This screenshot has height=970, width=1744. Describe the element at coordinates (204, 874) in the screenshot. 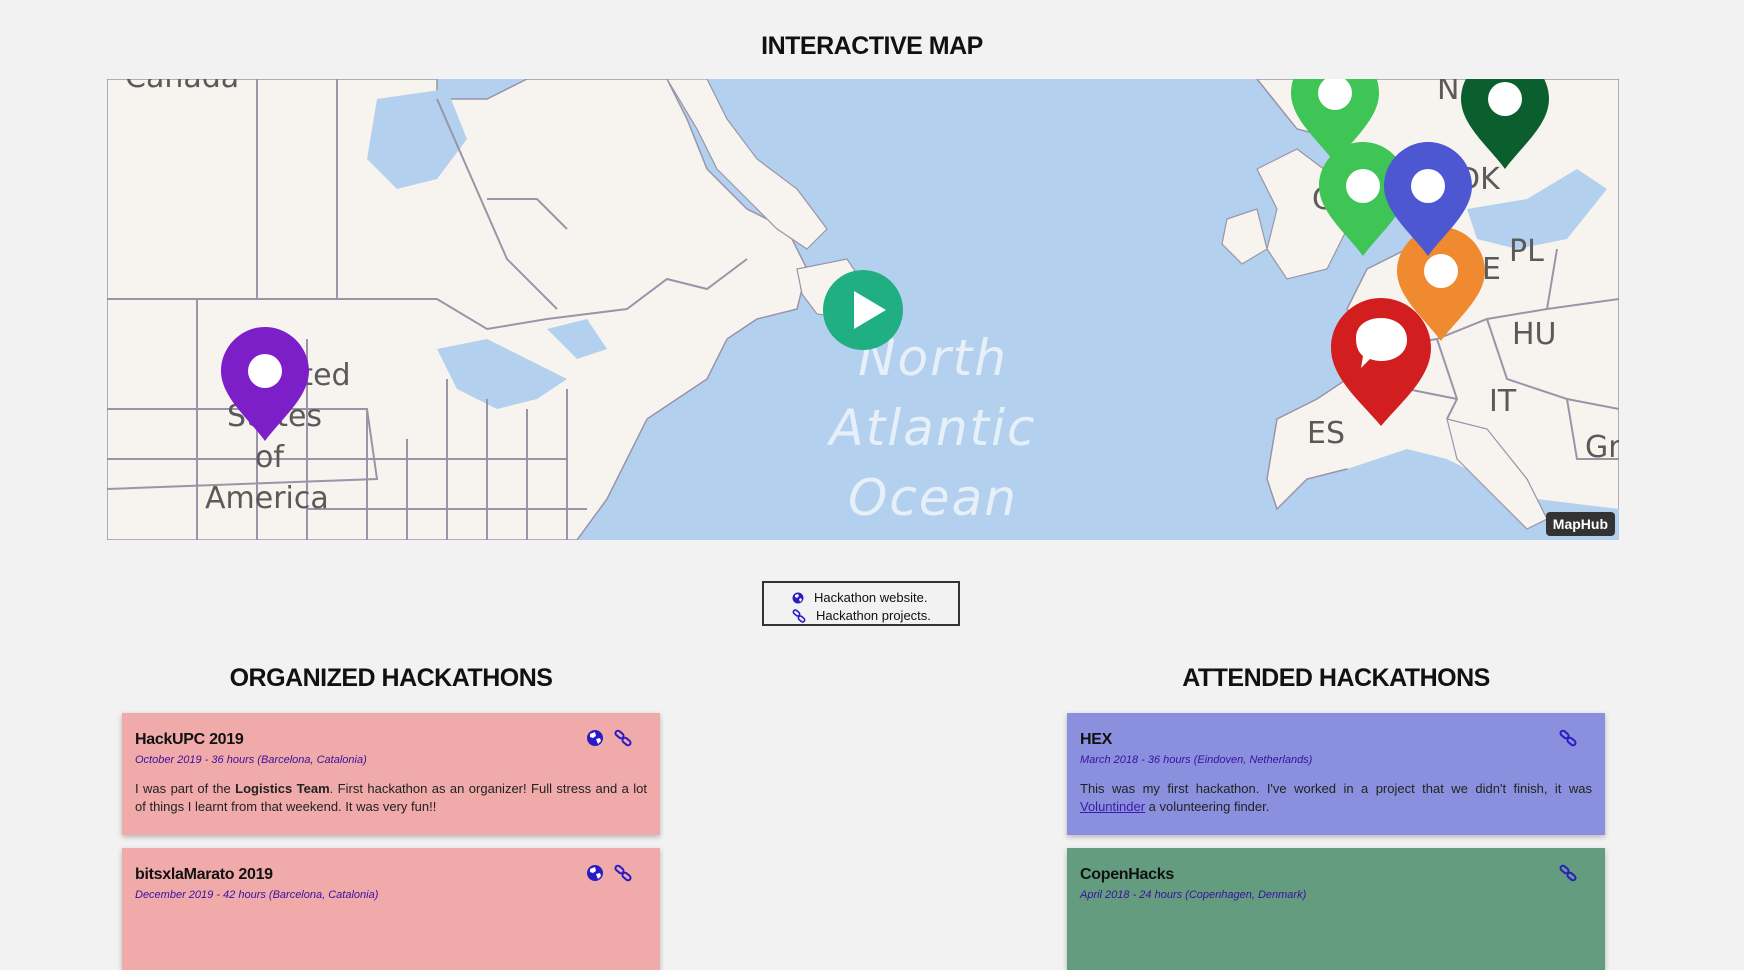

I see `card-title: bitsxlaMarato 2019` at that location.